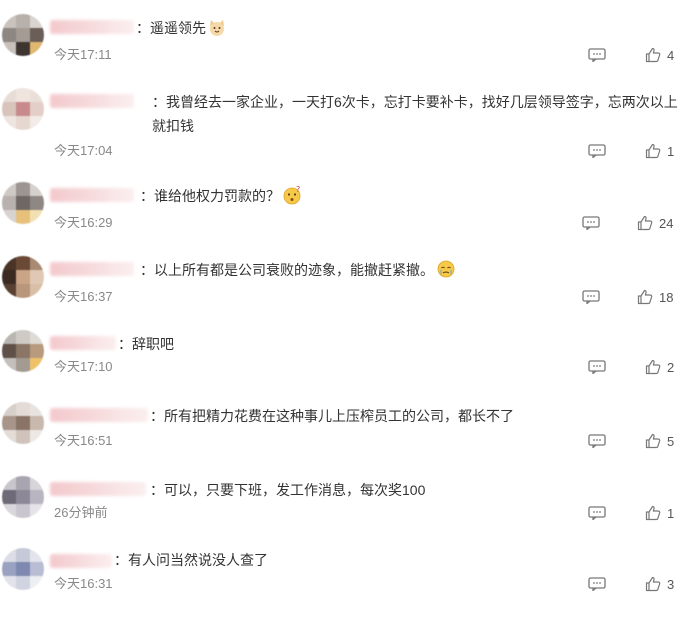 Image resolution: width=700 pixels, height=617 pixels. I want to click on comment-time: 今天17:04, so click(83, 150).